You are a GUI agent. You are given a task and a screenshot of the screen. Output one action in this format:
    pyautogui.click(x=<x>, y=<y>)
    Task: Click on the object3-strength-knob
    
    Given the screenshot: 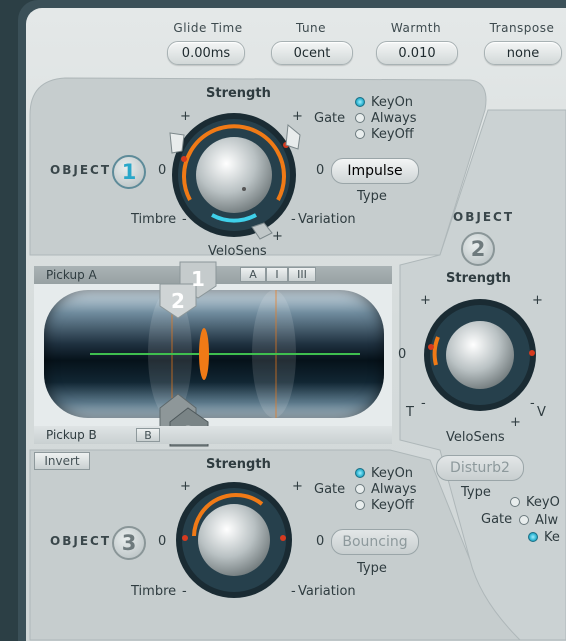 What is the action you would take?
    pyautogui.click(x=235, y=541)
    